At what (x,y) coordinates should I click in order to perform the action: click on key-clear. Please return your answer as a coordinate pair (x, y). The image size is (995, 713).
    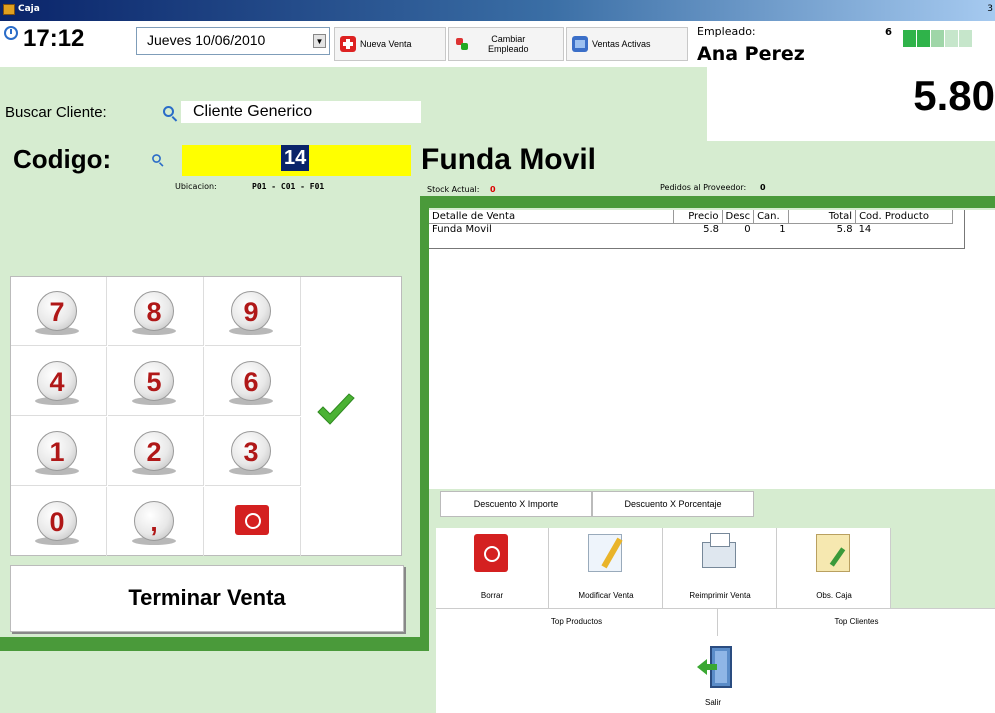
    Looking at the image, I should click on (253, 521).